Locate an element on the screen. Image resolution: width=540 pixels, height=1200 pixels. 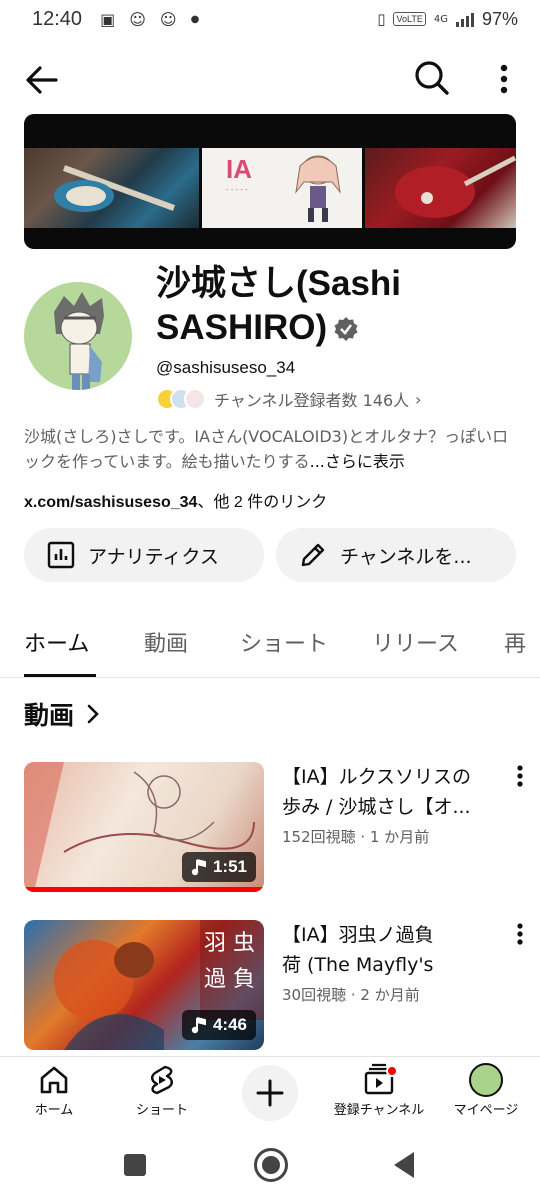
system-home-button is located at coordinates (271, 1165).